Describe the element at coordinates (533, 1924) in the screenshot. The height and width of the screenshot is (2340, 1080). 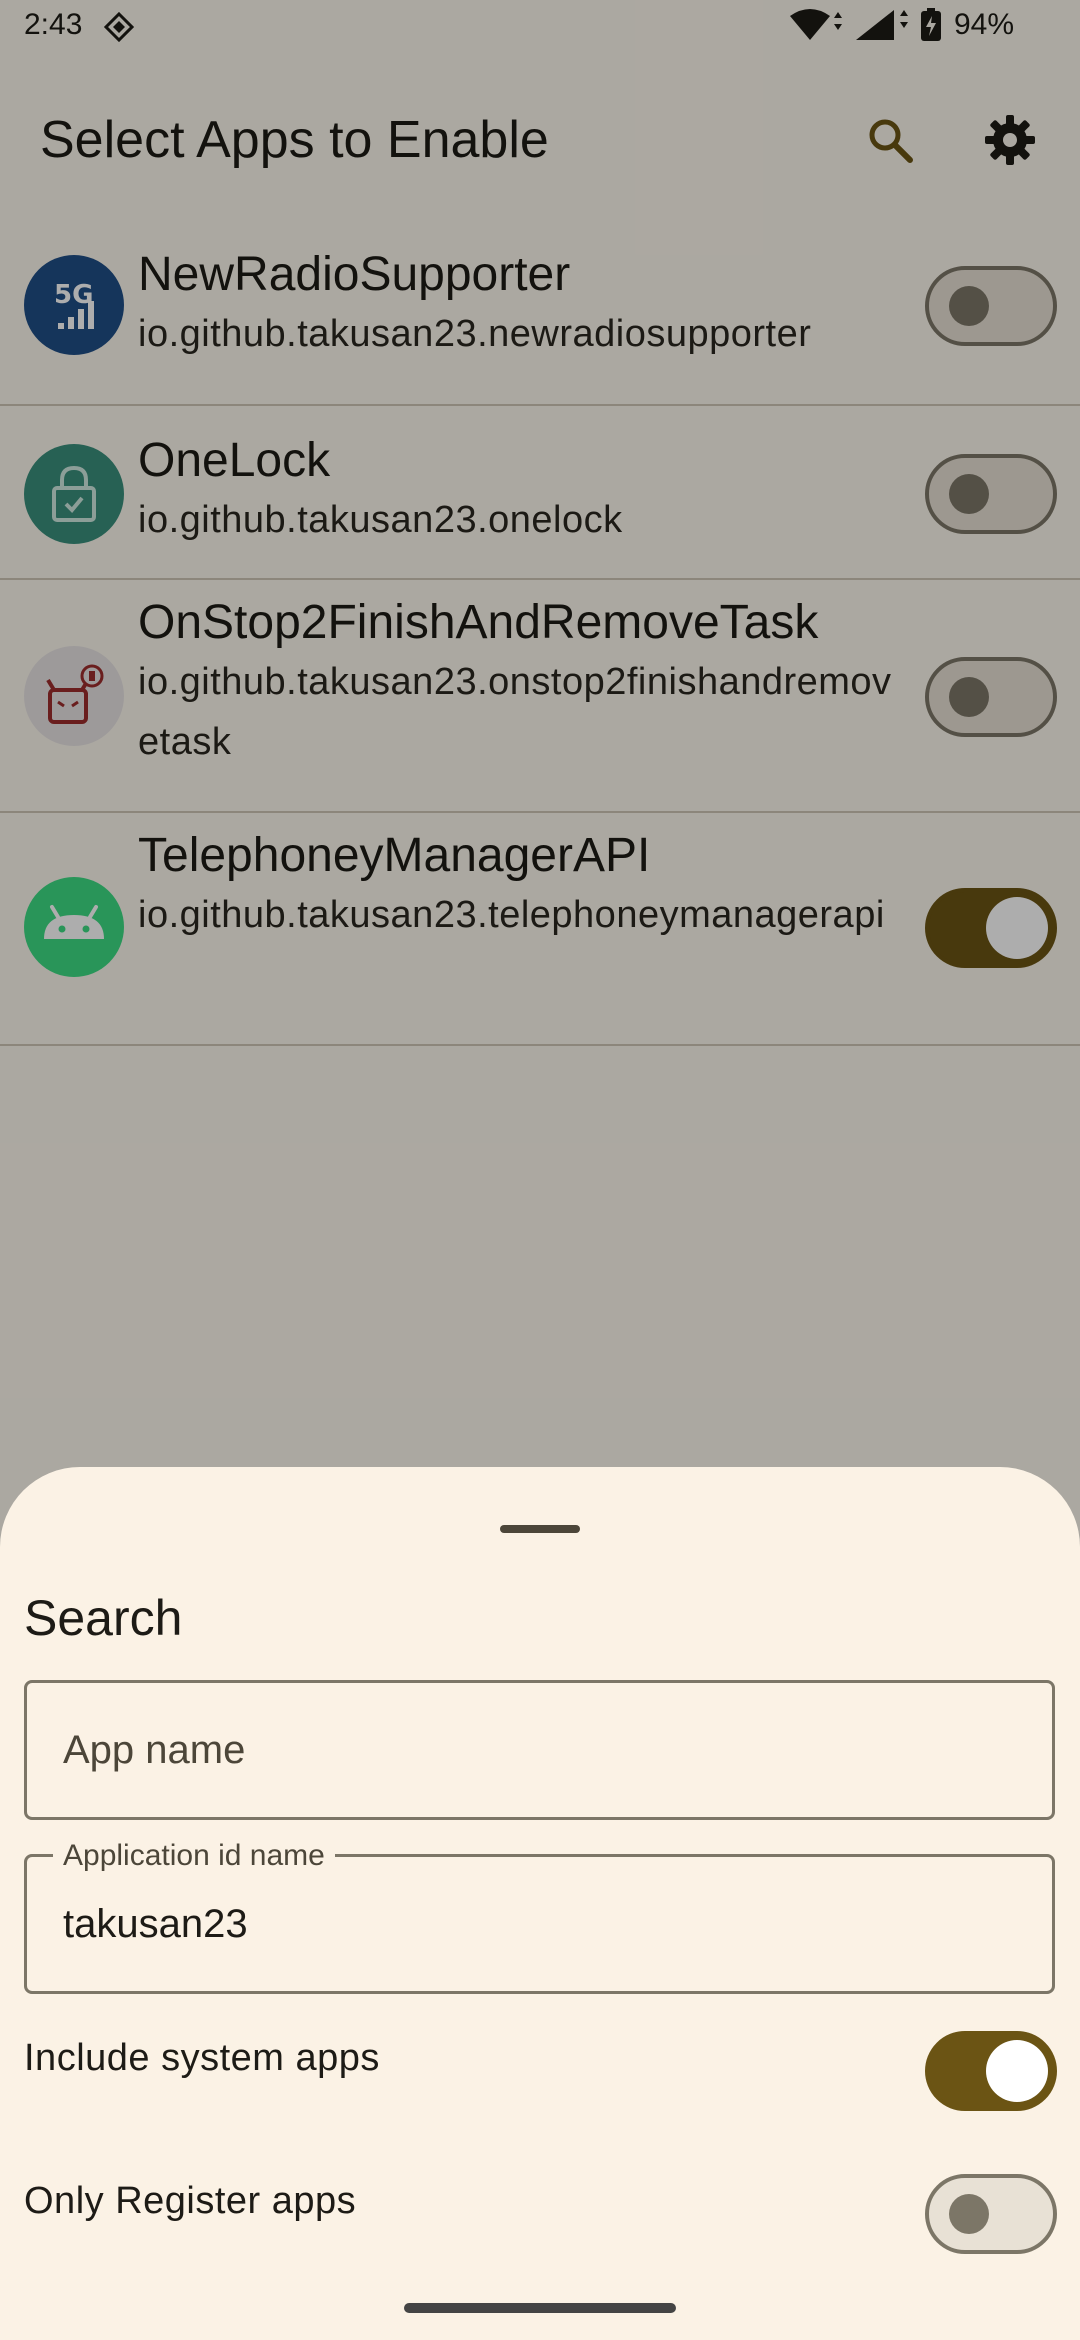
I see `application-id-input` at that location.